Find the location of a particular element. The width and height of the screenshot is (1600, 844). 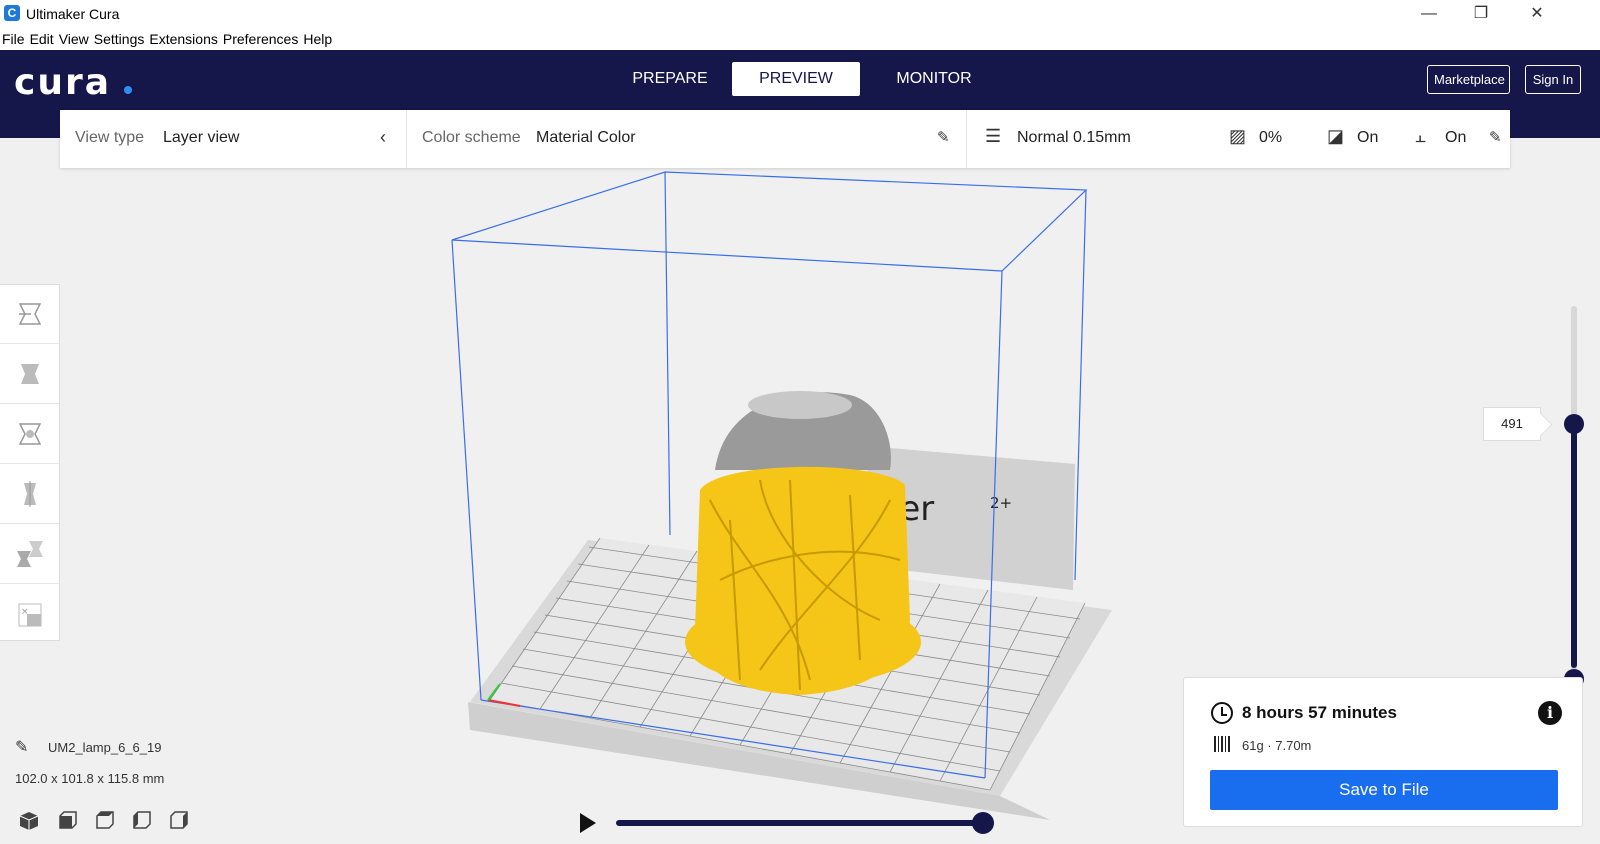

right-view-icon is located at coordinates (178, 821).